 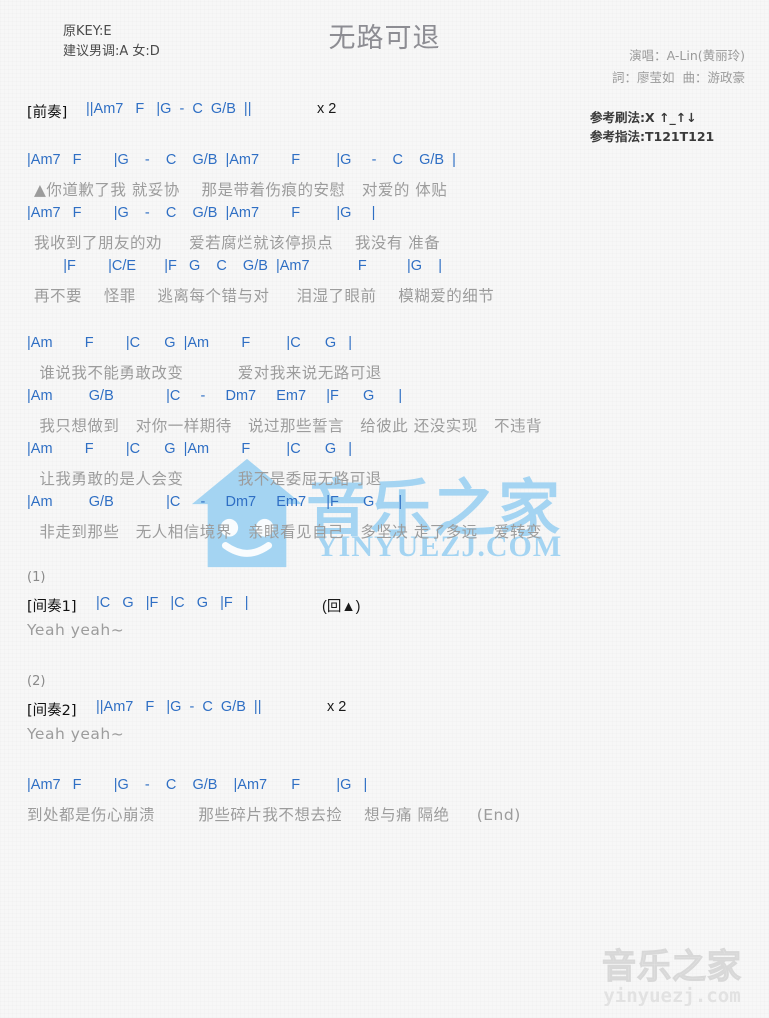 What do you see at coordinates (76, 630) in the screenshot?
I see `interlude1-lyric-line: Yeah yeah~` at bounding box center [76, 630].